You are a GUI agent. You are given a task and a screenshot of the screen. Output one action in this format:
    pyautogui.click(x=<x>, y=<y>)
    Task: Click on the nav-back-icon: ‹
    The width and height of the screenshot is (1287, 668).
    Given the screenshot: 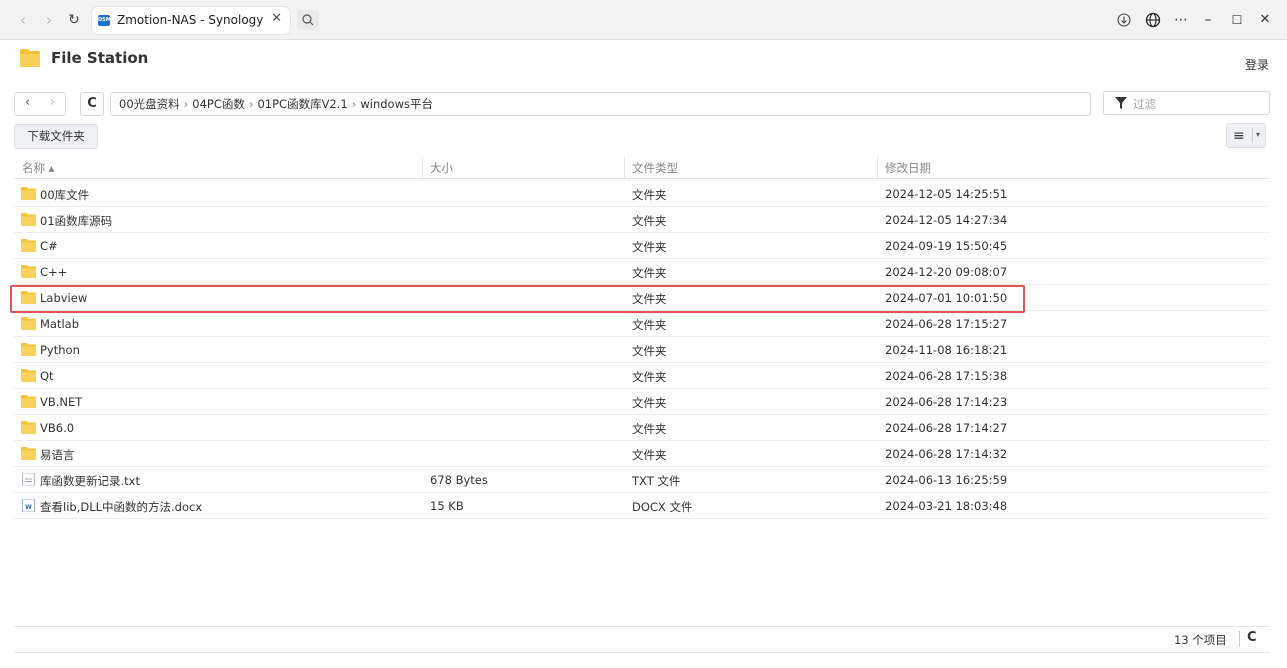 What is the action you would take?
    pyautogui.click(x=27, y=102)
    